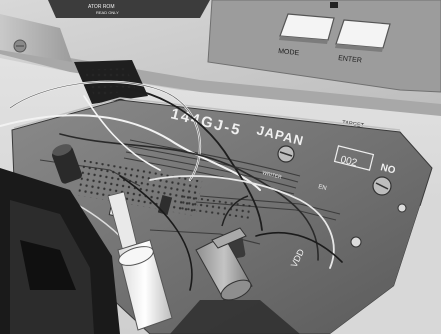 The width and height of the screenshot is (441, 334). I want to click on enter-button, so click(363, 35).